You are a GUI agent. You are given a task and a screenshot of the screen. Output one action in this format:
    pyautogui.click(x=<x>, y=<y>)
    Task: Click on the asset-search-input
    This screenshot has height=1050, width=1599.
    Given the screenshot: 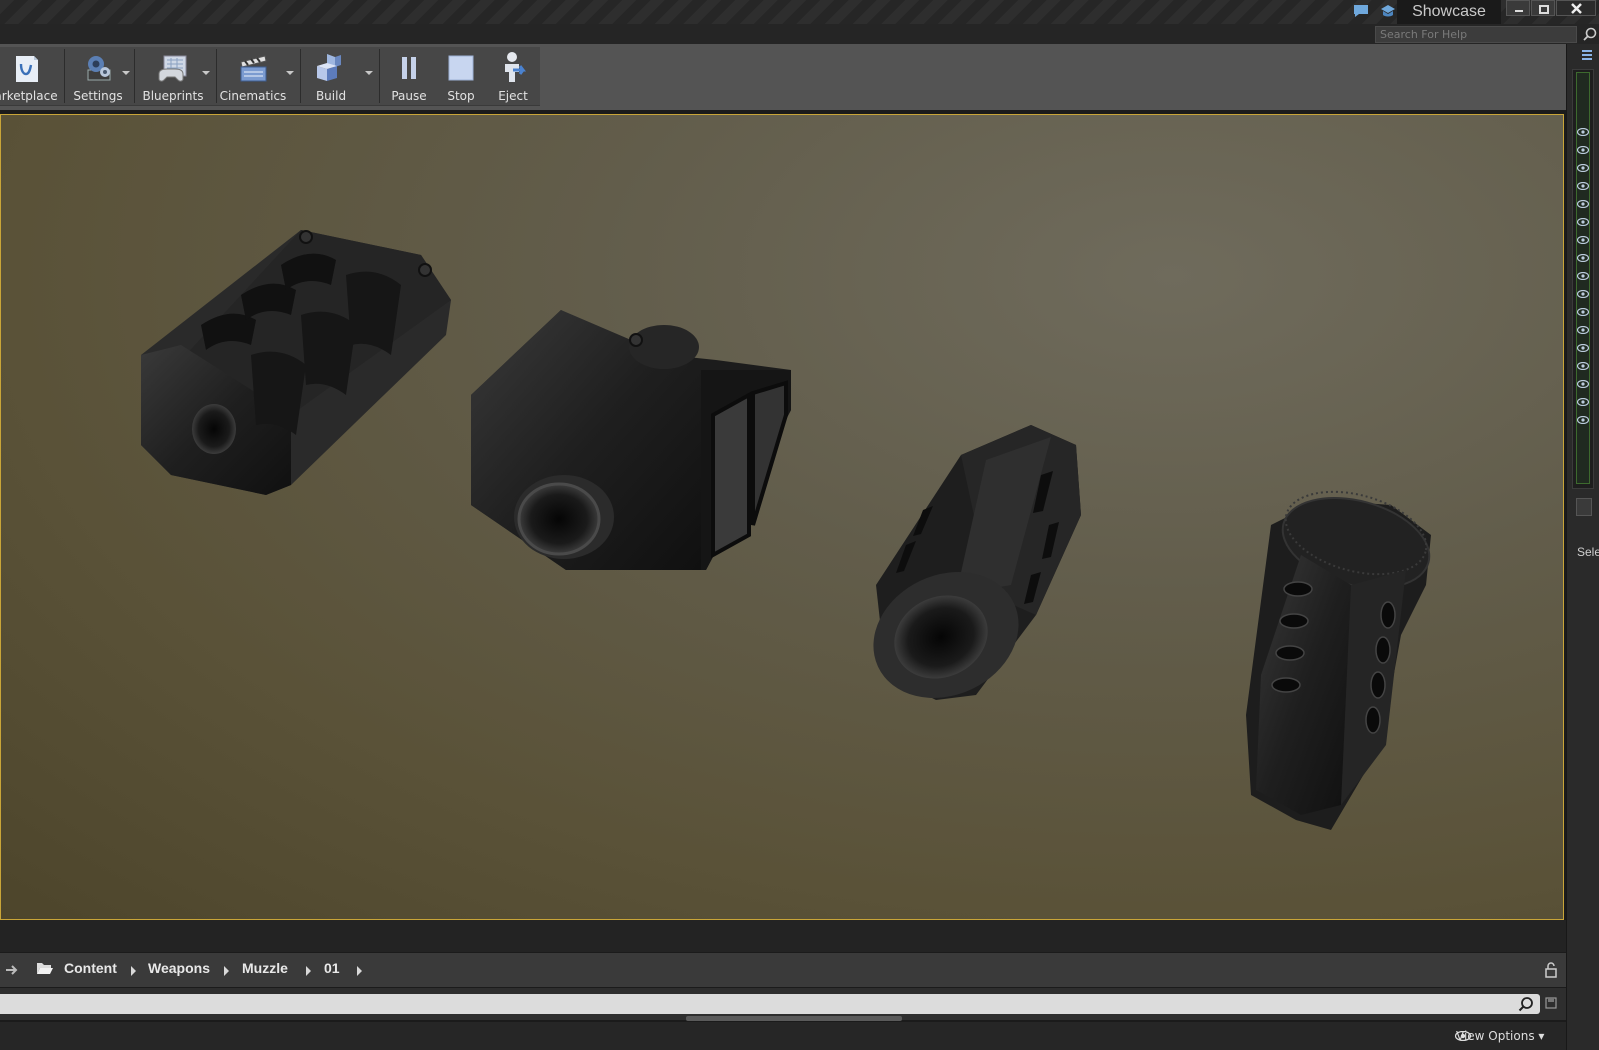 What is the action you would take?
    pyautogui.click(x=770, y=1004)
    